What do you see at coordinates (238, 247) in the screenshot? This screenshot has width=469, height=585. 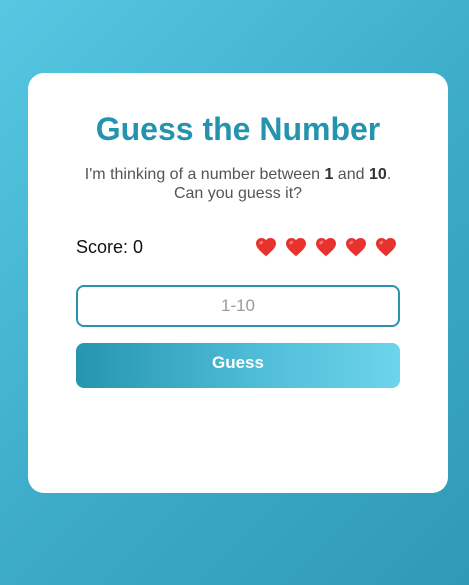 I see `status-row: Score: 0` at bounding box center [238, 247].